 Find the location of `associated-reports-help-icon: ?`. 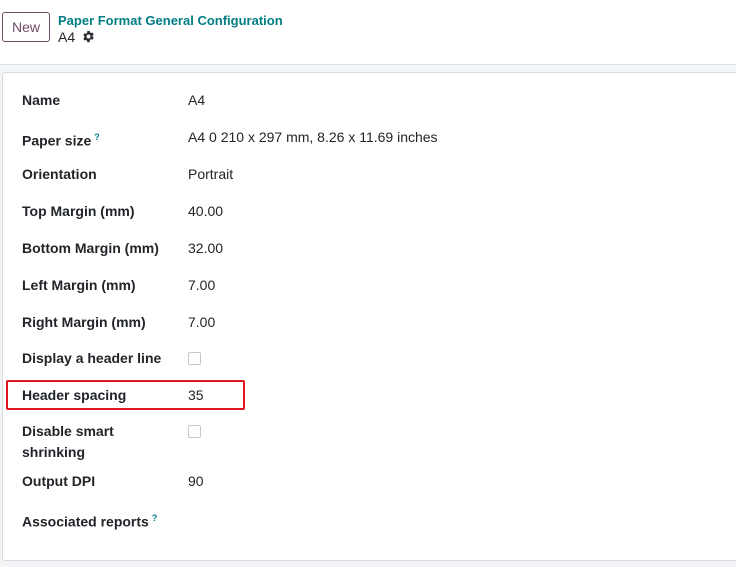

associated-reports-help-icon: ? is located at coordinates (155, 518).